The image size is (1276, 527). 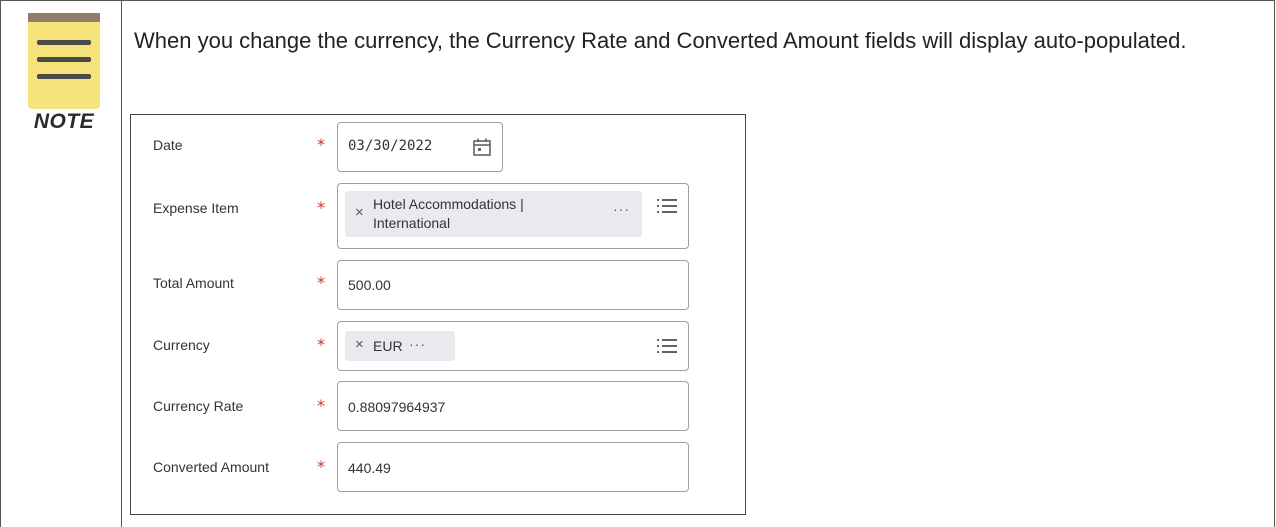 What do you see at coordinates (198, 406) in the screenshot?
I see `currency-rate-label: Currency Rate` at bounding box center [198, 406].